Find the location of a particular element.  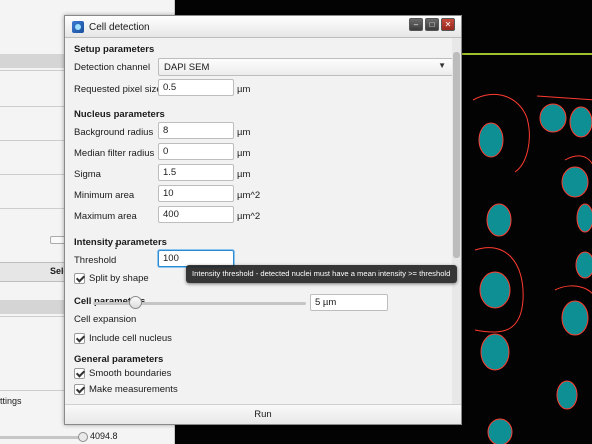

window-controls: – □ ✕ is located at coordinates (432, 24).